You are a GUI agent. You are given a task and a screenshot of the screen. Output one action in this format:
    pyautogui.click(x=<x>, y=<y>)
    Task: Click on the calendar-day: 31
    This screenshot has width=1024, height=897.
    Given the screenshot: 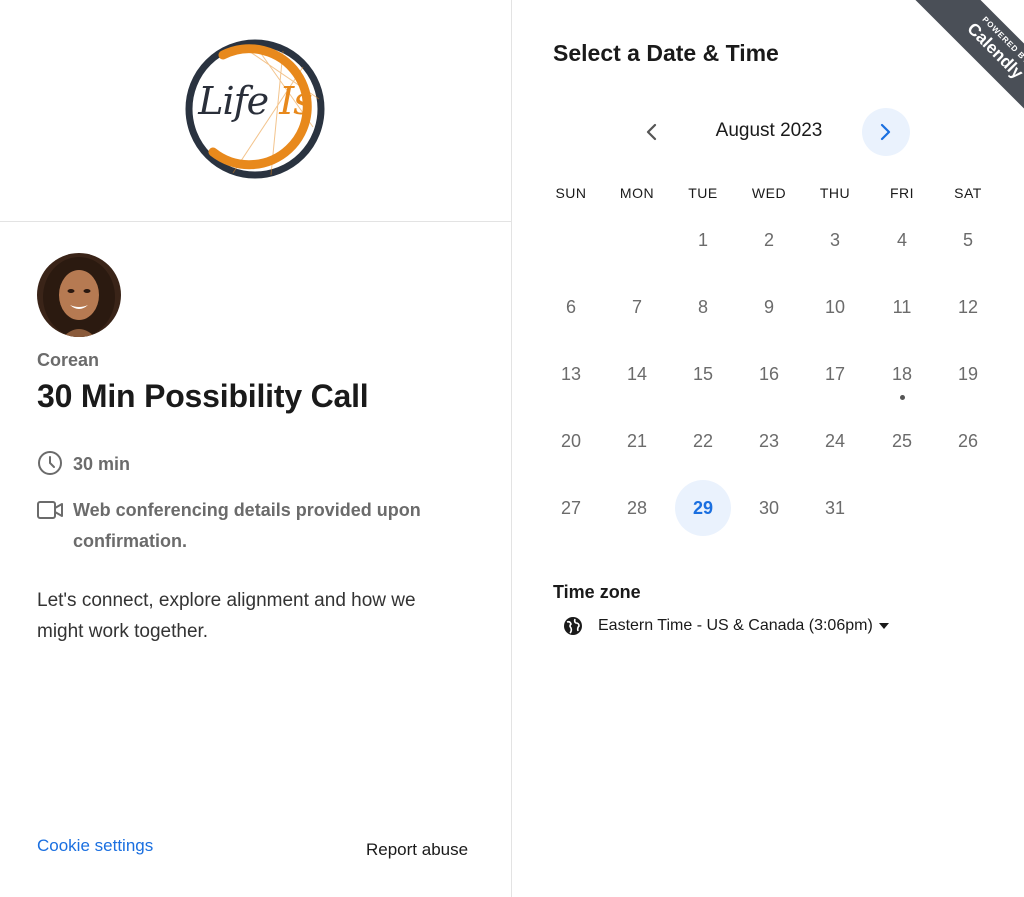 What is the action you would take?
    pyautogui.click(x=835, y=507)
    